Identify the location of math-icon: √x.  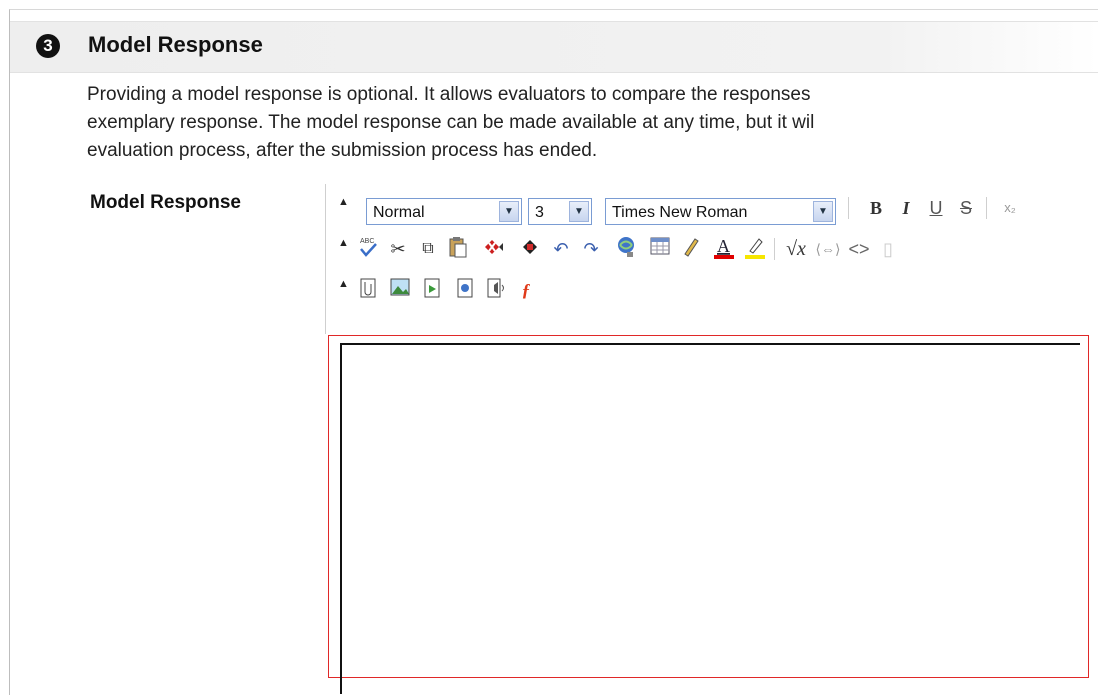
(796, 249).